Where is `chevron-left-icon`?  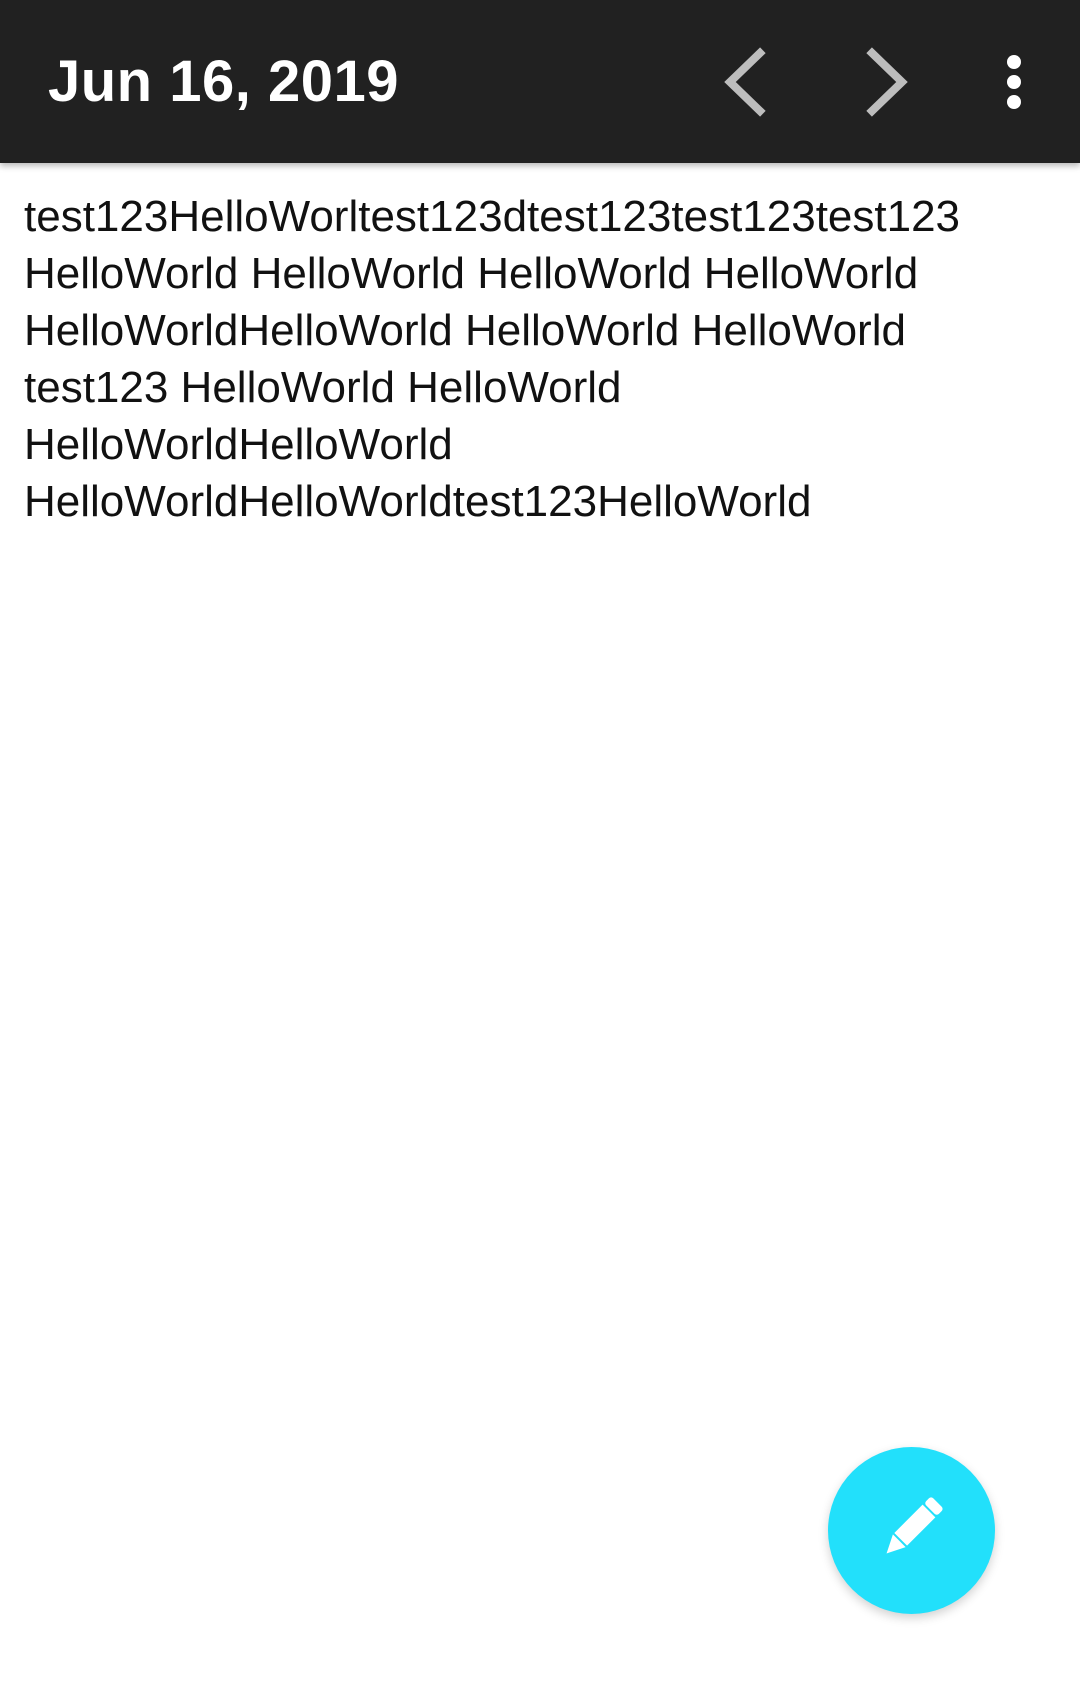 chevron-left-icon is located at coordinates (744, 82).